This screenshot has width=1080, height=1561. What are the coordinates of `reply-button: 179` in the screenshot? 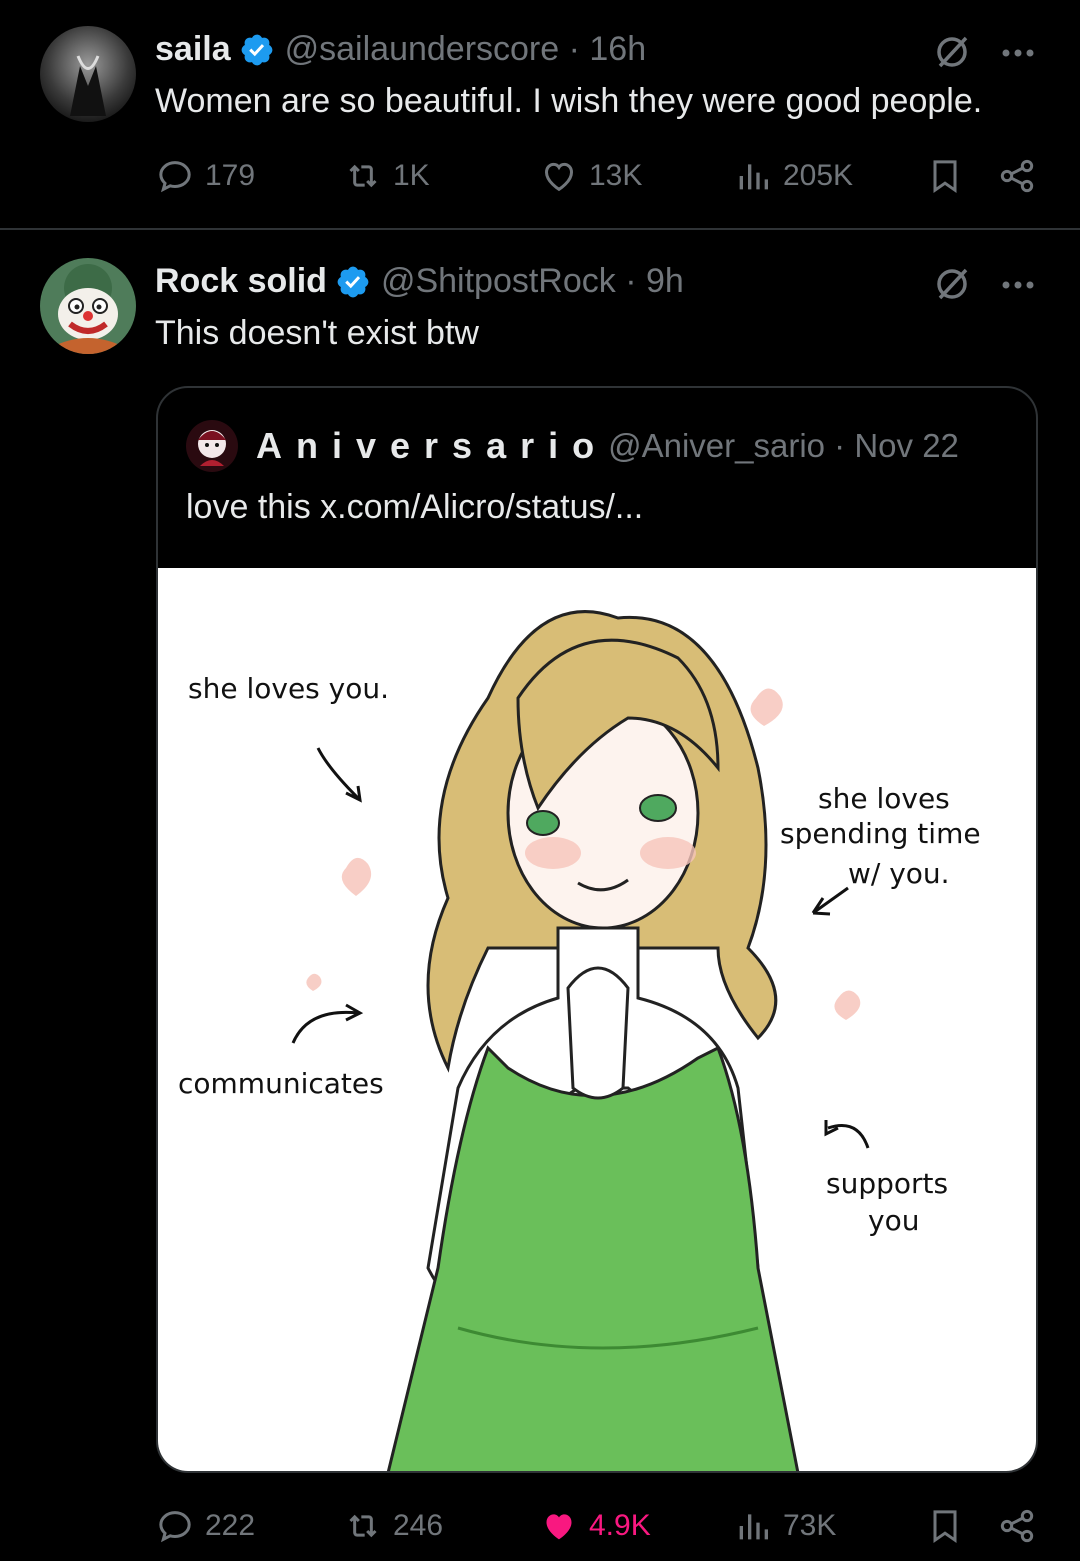 It's located at (205, 176).